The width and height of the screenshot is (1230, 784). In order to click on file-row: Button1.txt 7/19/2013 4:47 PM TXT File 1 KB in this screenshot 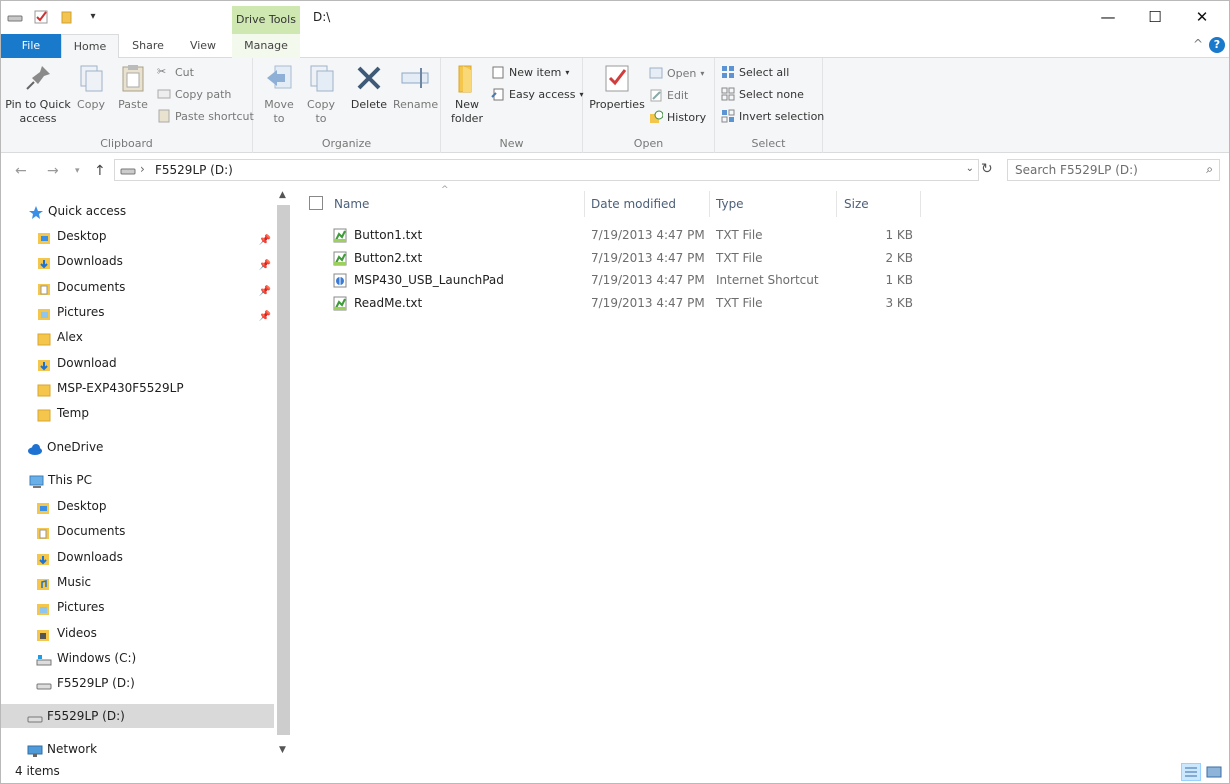, I will do `click(613, 235)`.